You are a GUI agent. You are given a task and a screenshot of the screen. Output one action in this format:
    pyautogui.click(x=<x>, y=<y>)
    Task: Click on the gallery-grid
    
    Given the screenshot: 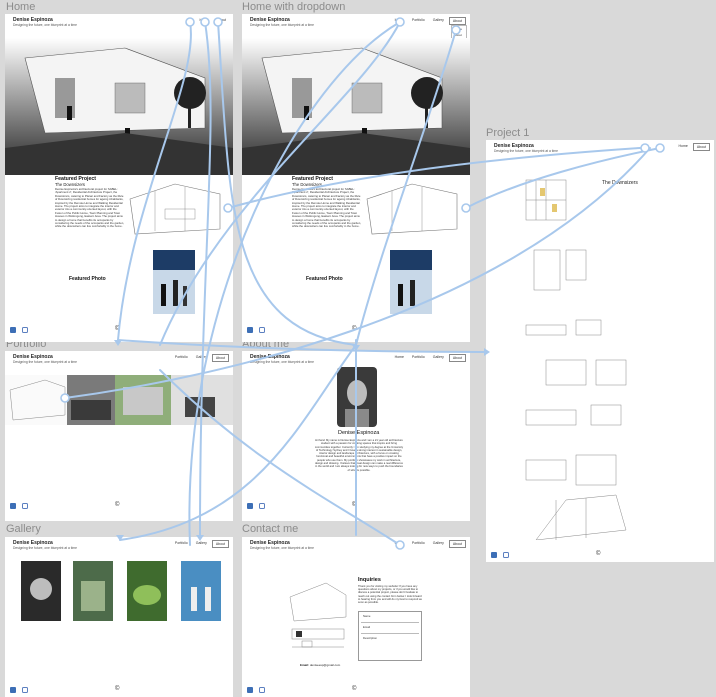 What is the action you would take?
    pyautogui.click(x=121, y=591)
    